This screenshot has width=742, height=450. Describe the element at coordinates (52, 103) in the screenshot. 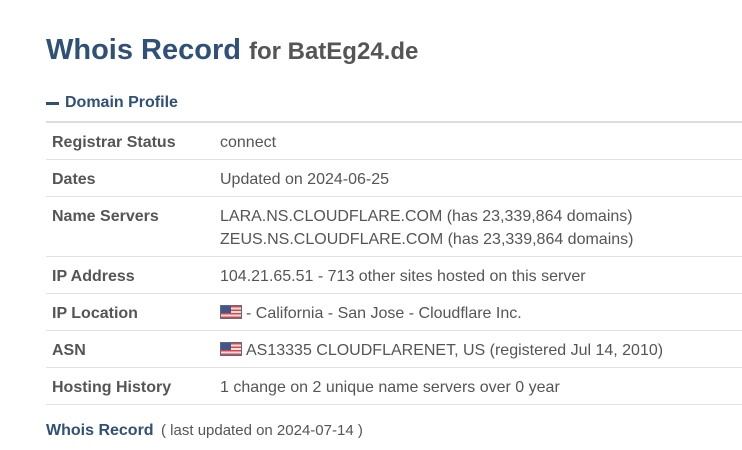

I see `minus-icon` at that location.